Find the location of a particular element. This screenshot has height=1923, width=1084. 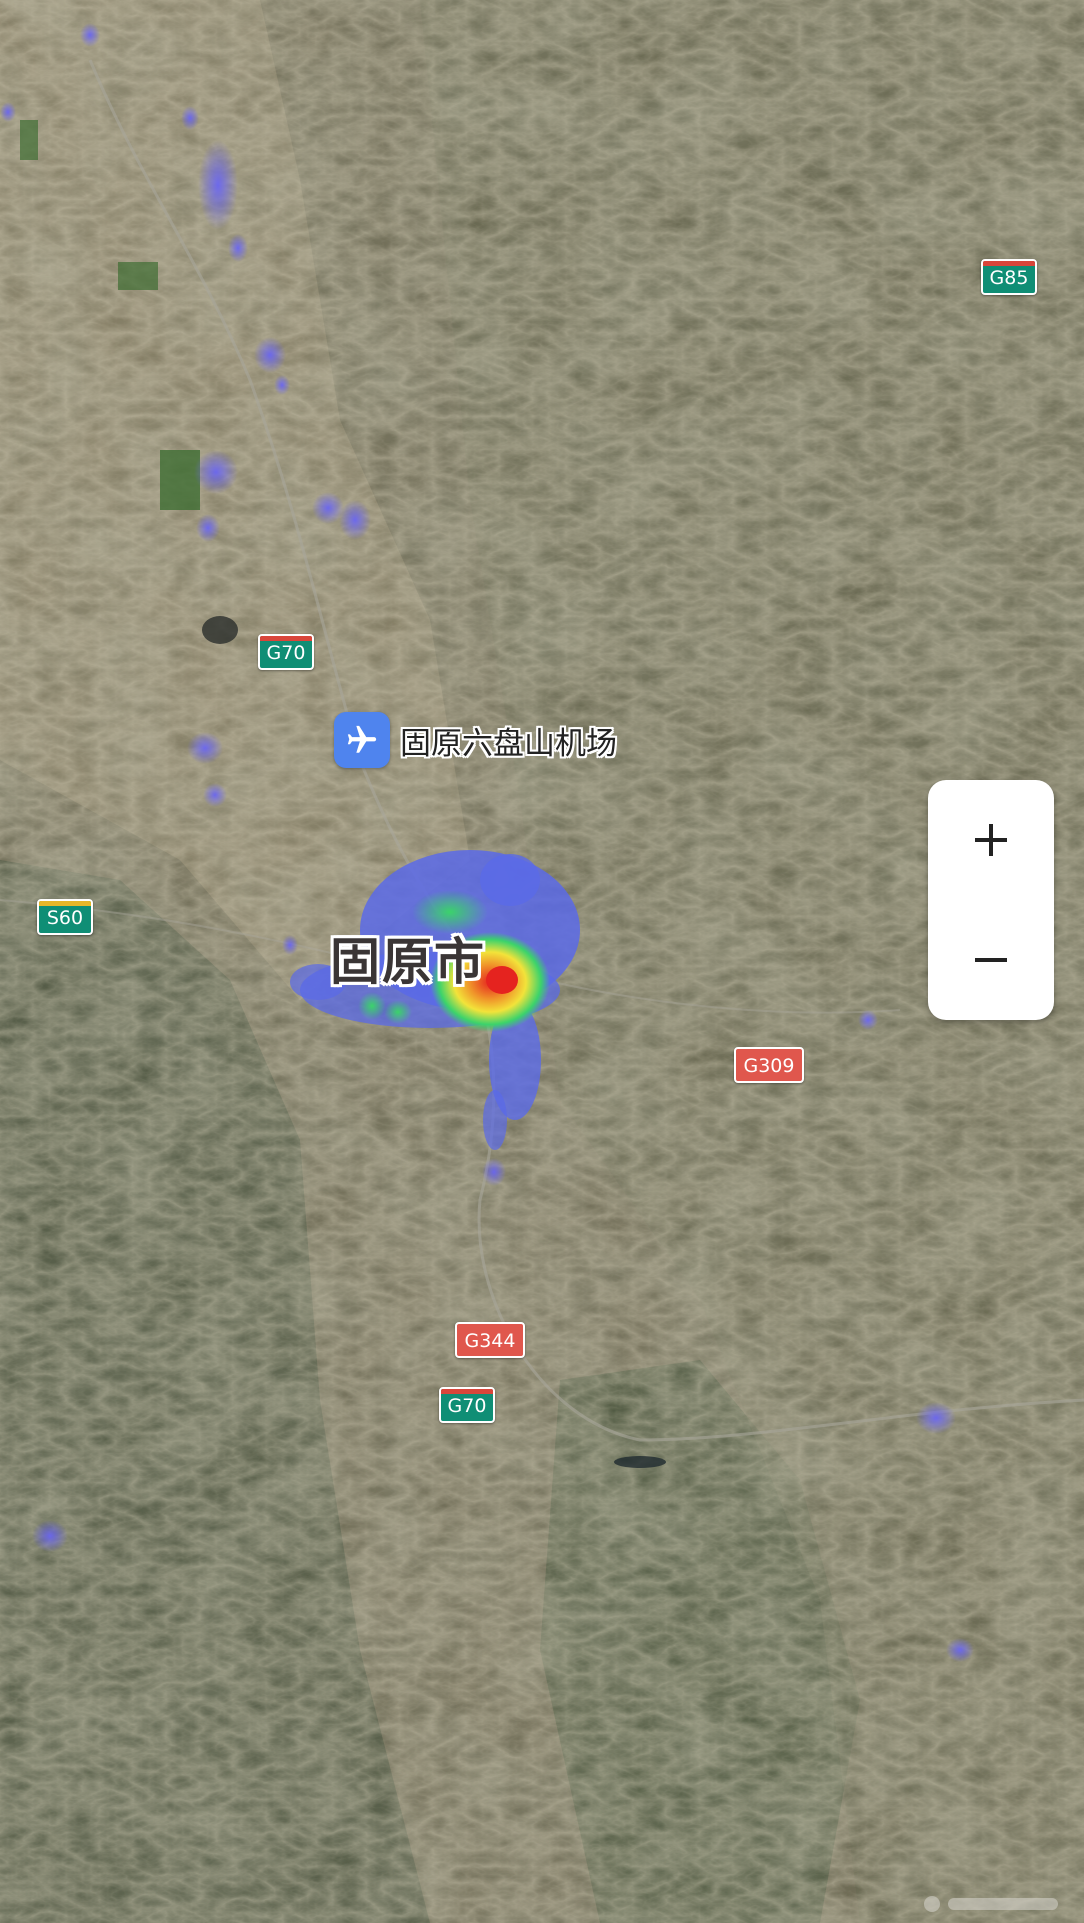

highway-shield-g309: G309 is located at coordinates (769, 1065).